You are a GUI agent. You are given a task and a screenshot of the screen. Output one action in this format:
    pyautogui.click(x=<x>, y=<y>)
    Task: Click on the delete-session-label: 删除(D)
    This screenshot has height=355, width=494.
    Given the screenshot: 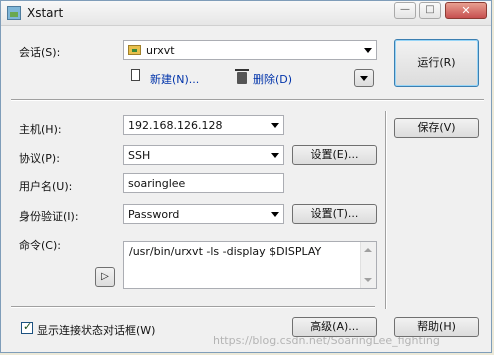 What is the action you would take?
    pyautogui.click(x=273, y=79)
    